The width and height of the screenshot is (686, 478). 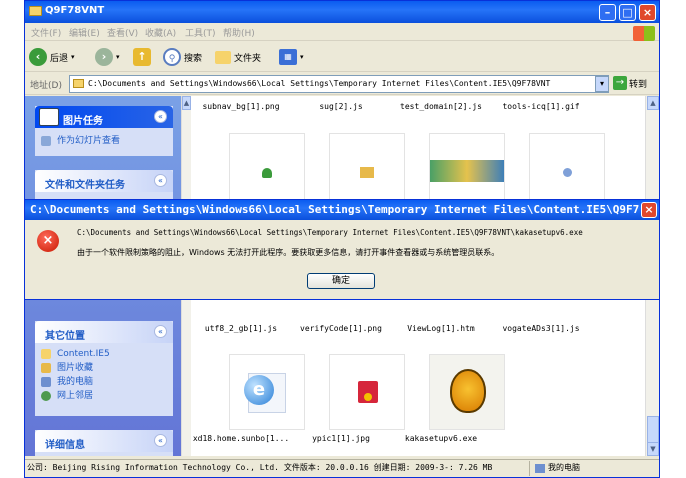 I want to click on place-my-computer: 我的电脑, so click(x=104, y=382).